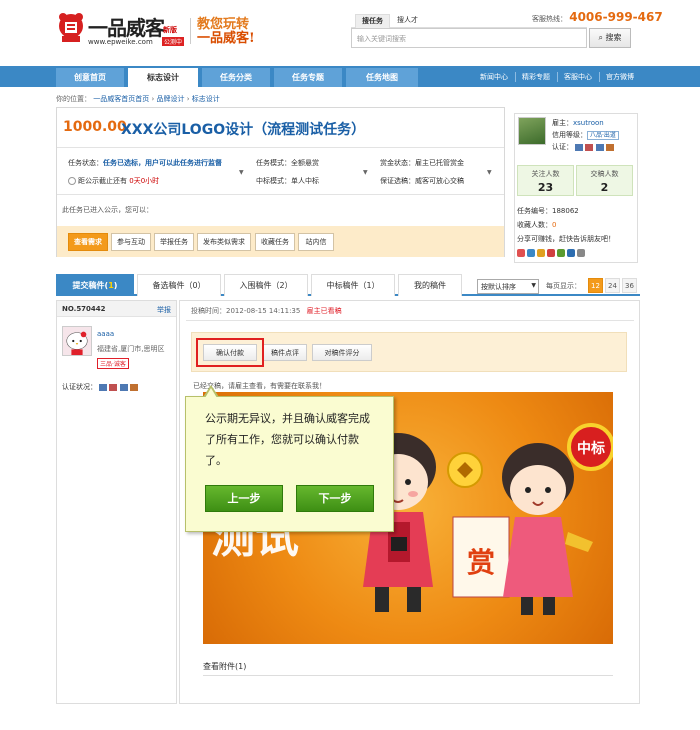  Describe the element at coordinates (88, 285) in the screenshot. I see `tab-submitted-label: 提交稿件` at that location.